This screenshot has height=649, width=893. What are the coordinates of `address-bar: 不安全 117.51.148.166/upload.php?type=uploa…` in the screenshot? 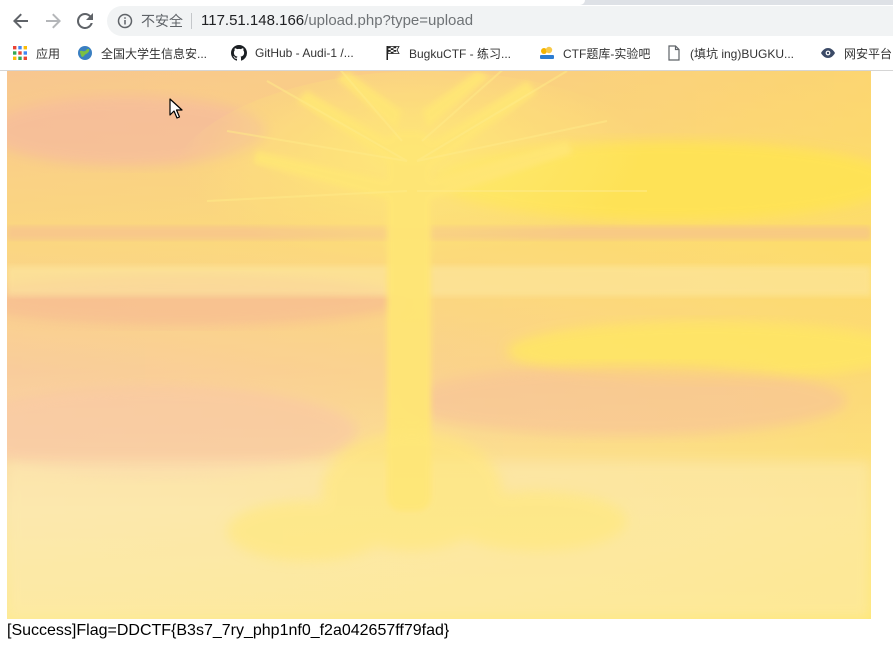 It's located at (500, 21).